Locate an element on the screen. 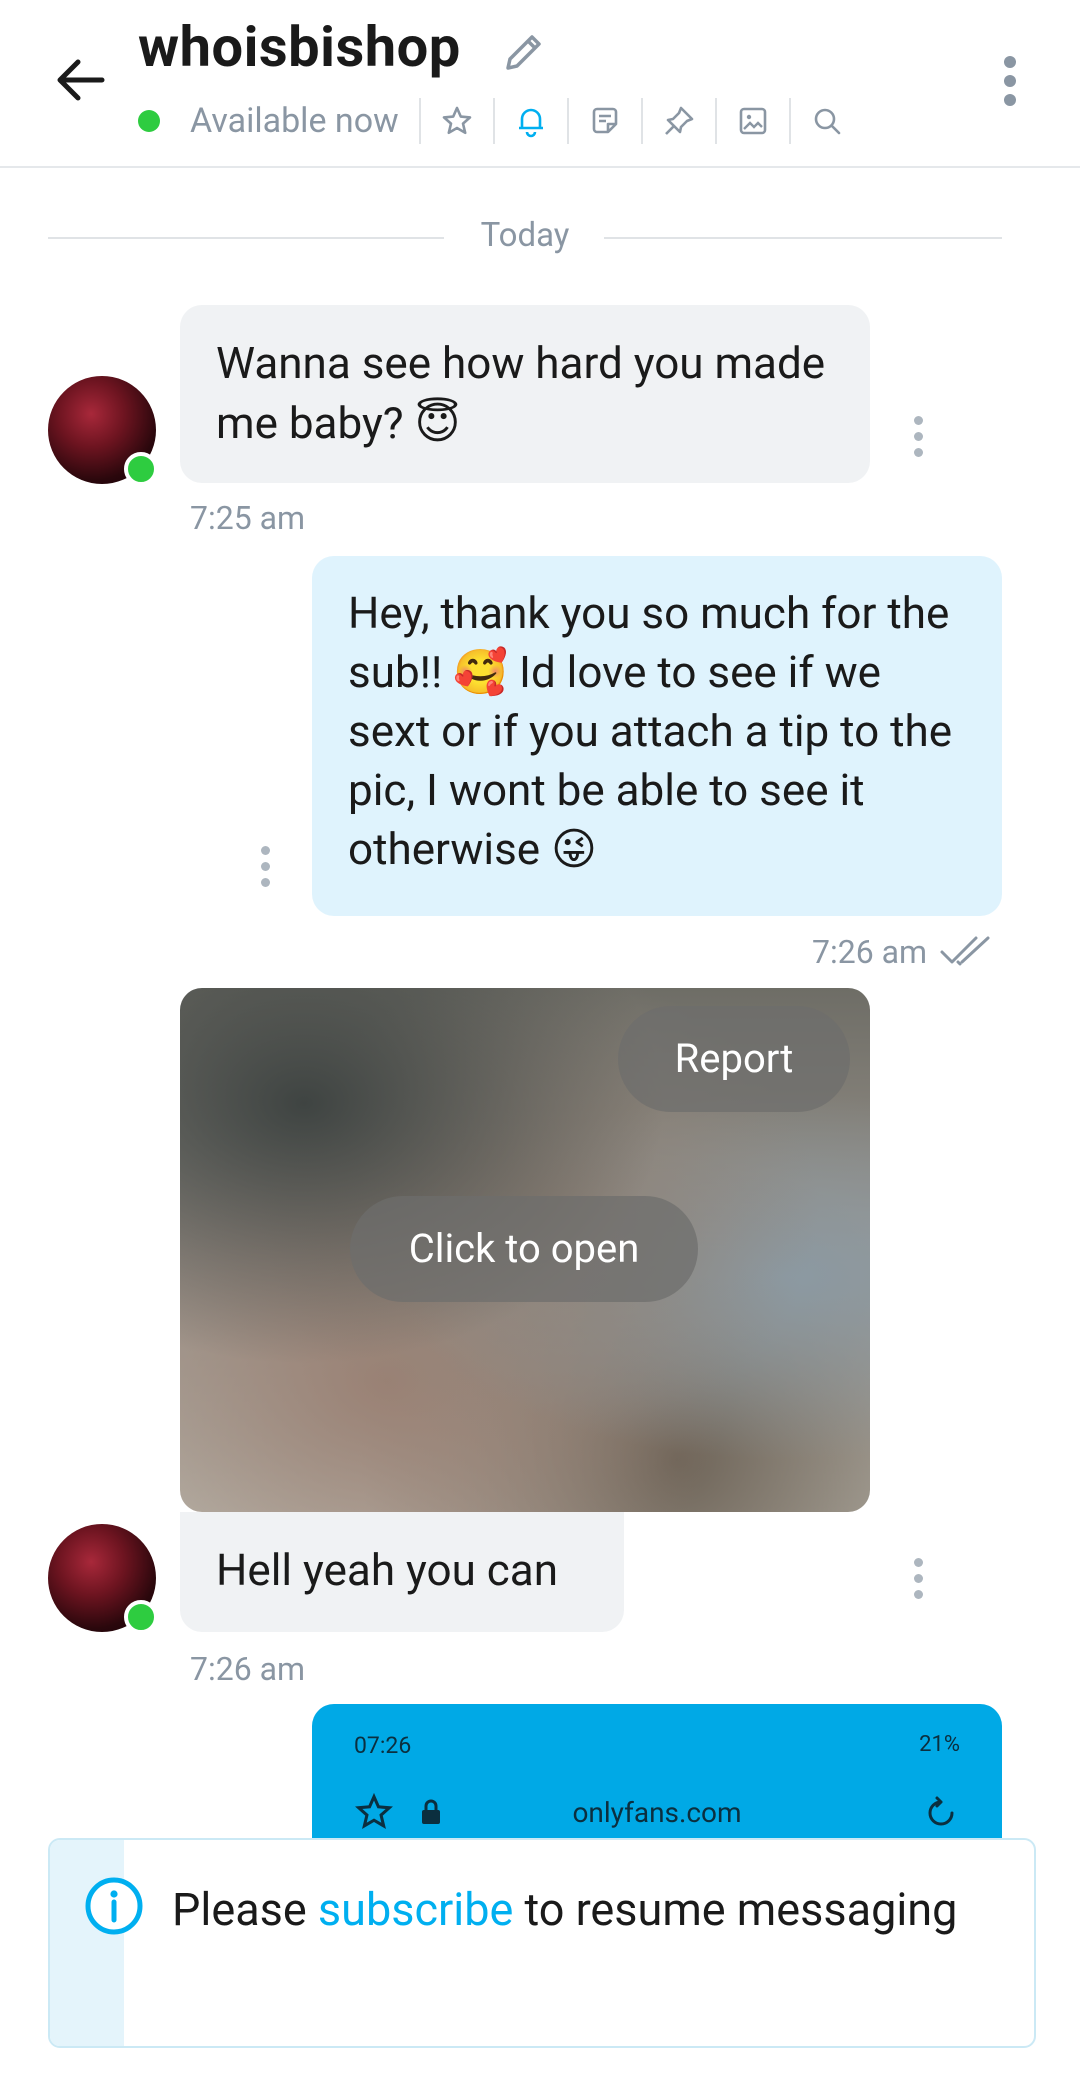 The width and height of the screenshot is (1080, 2097). divider-line-left is located at coordinates (246, 238).